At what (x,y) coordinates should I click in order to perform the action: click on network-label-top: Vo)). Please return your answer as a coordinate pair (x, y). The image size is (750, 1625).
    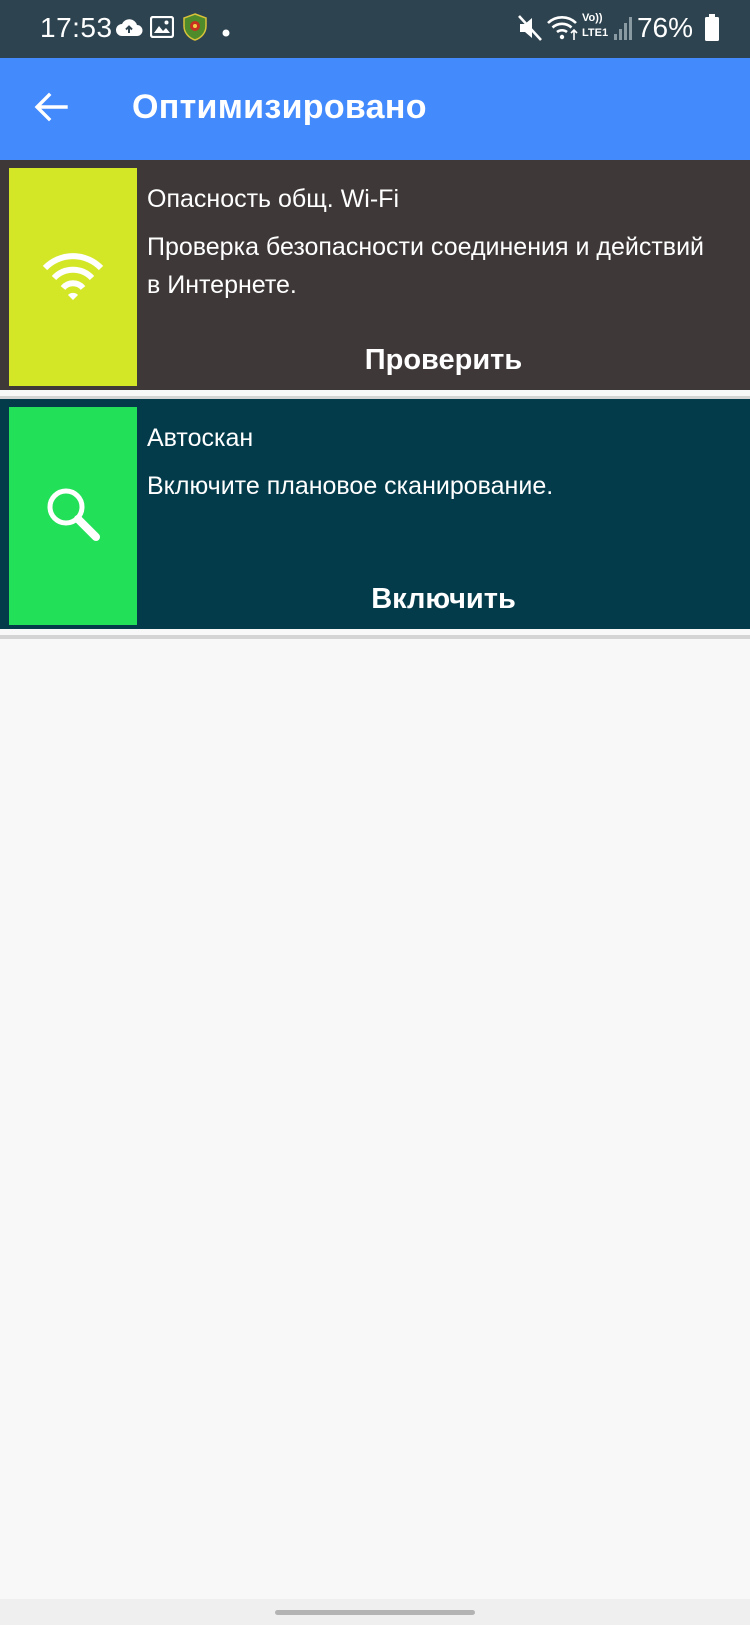
    Looking at the image, I should click on (592, 18).